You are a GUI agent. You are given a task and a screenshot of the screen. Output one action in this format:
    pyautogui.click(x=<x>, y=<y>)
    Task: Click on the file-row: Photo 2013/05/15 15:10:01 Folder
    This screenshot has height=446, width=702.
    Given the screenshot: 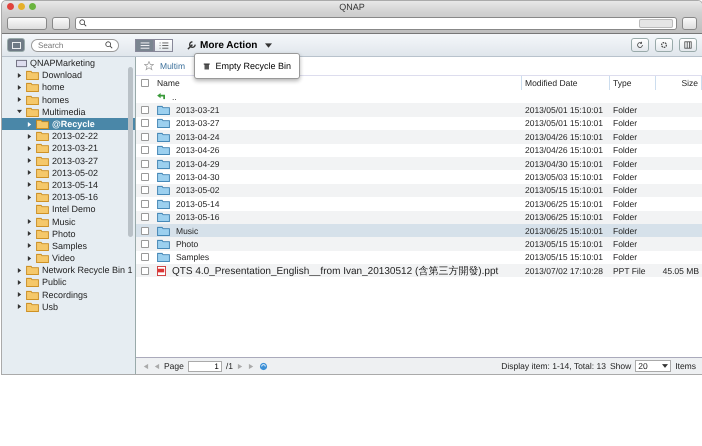 What is the action you would take?
    pyautogui.click(x=419, y=244)
    